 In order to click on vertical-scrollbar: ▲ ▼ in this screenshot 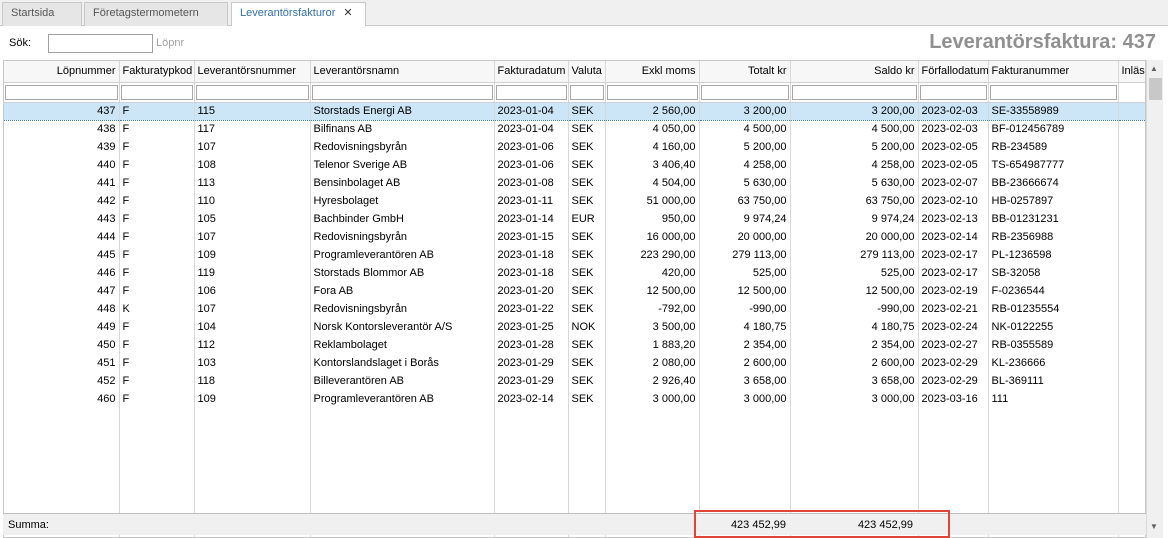, I will do `click(1154, 299)`.